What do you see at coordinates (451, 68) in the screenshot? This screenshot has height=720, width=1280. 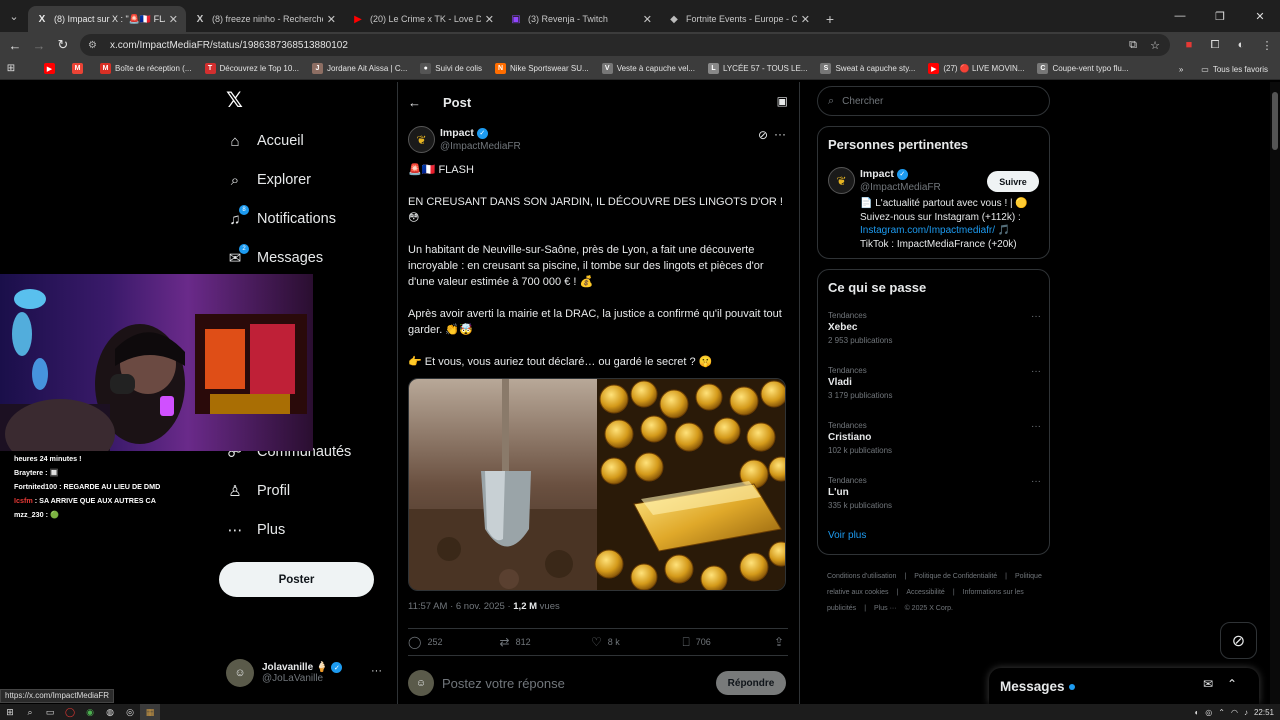 I see `bookmark-item: ● Suivi de colis` at bounding box center [451, 68].